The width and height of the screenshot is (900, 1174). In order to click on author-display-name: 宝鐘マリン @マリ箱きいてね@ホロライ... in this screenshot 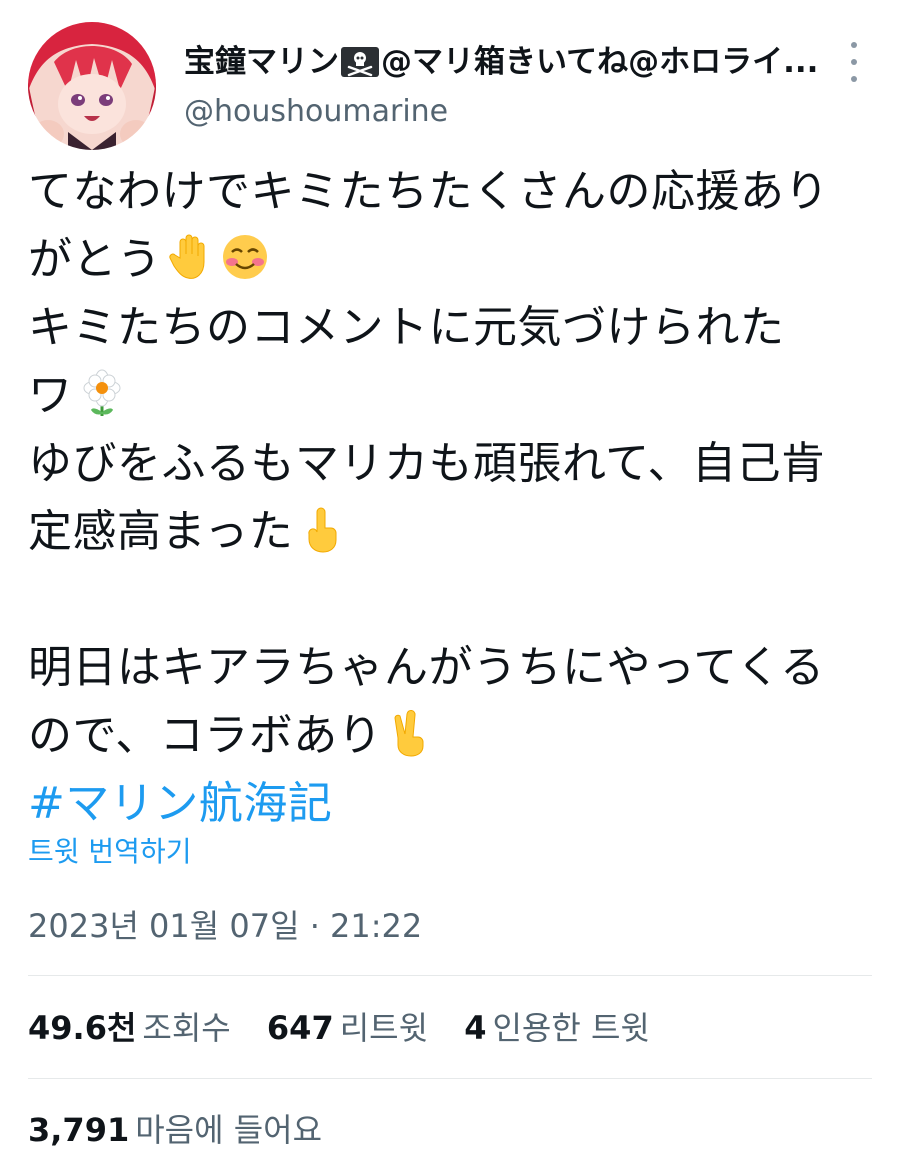, I will do `click(504, 62)`.